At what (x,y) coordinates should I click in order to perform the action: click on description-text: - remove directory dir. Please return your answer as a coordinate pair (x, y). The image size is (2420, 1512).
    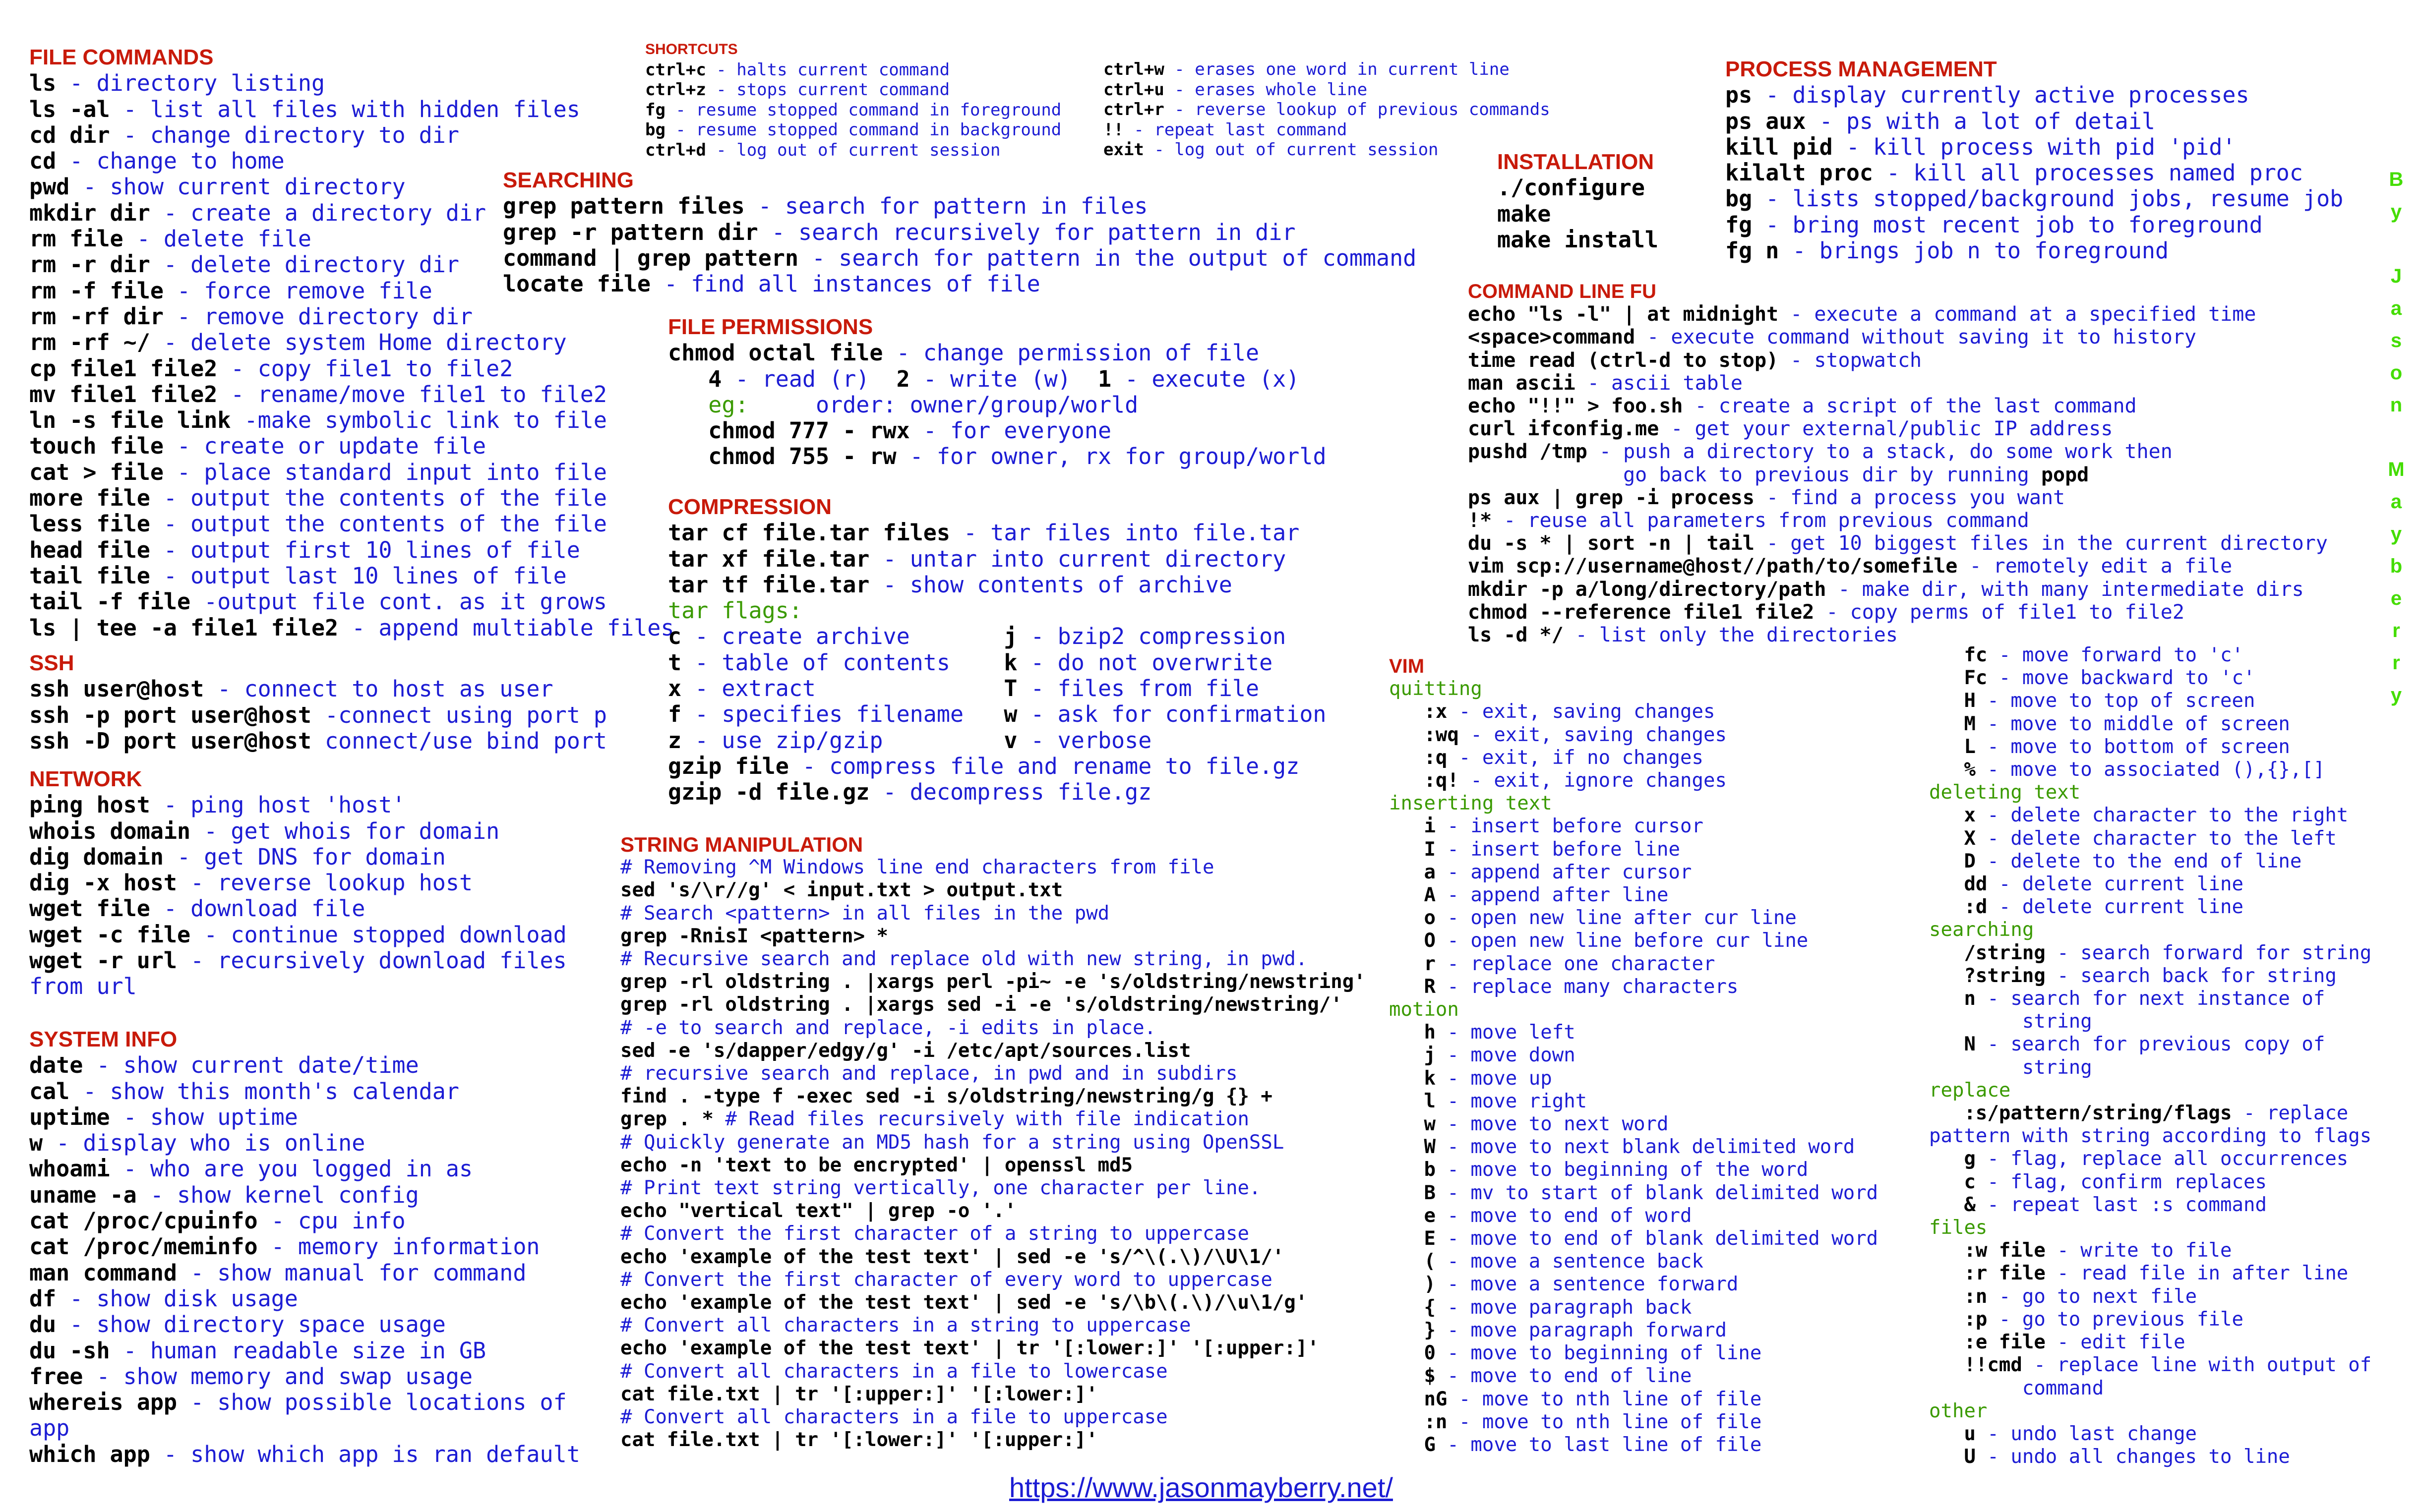
    Looking at the image, I should click on (318, 316).